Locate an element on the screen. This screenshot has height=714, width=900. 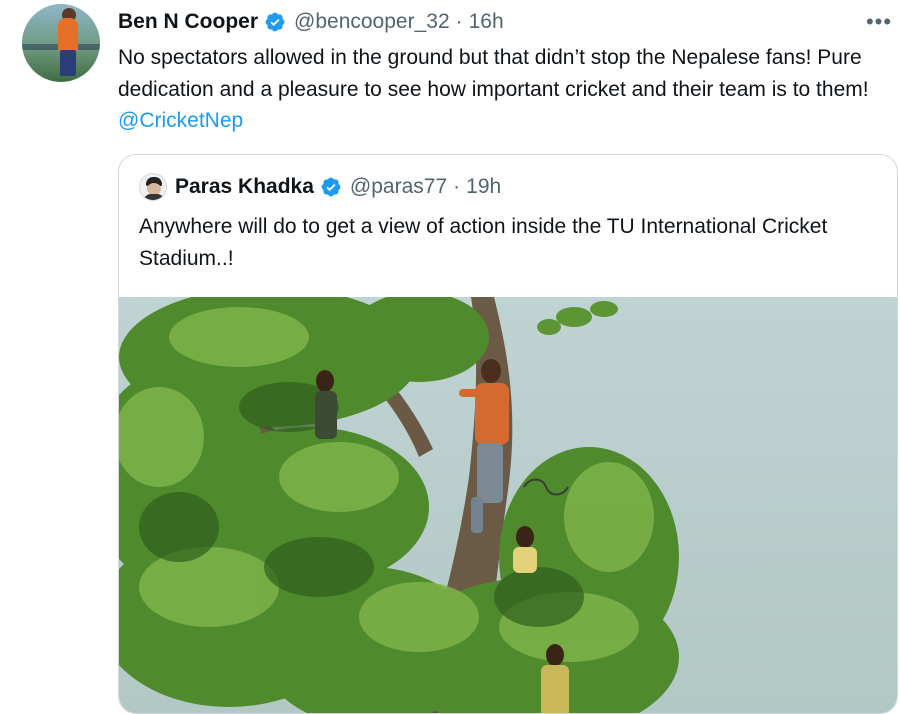
tweet-header: Ben N Cooper @bencooper_32 · 16h is located at coordinates (311, 22).